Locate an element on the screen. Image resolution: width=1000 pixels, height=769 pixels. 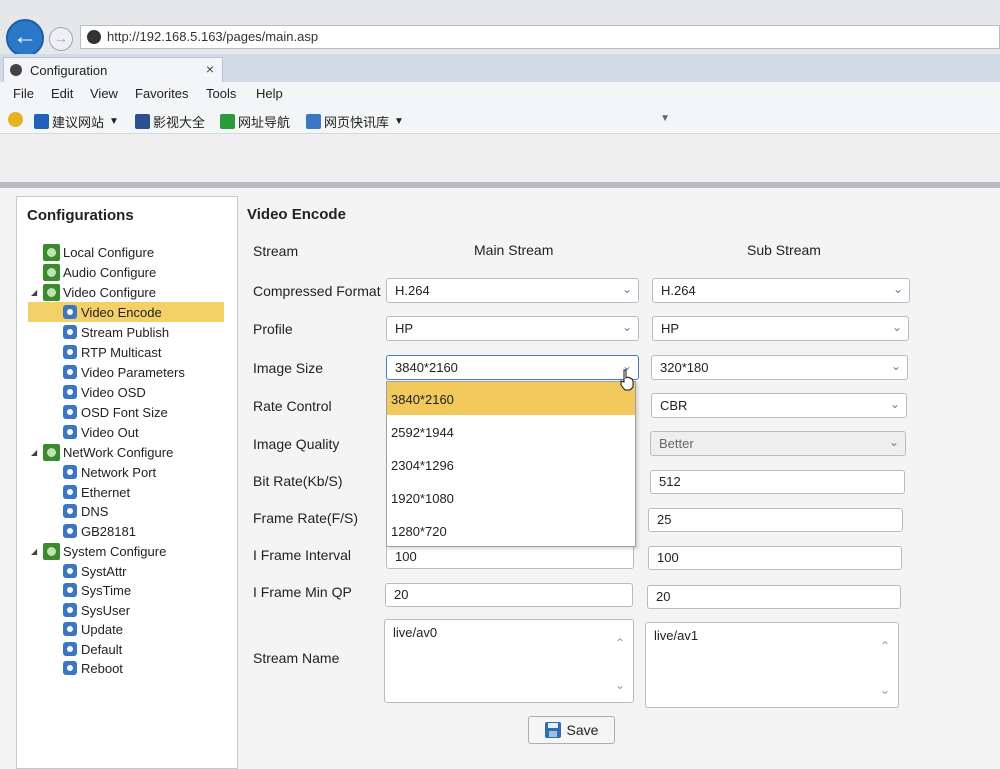
main-i-frame-min-qp-input: 20 is located at coordinates (509, 595).